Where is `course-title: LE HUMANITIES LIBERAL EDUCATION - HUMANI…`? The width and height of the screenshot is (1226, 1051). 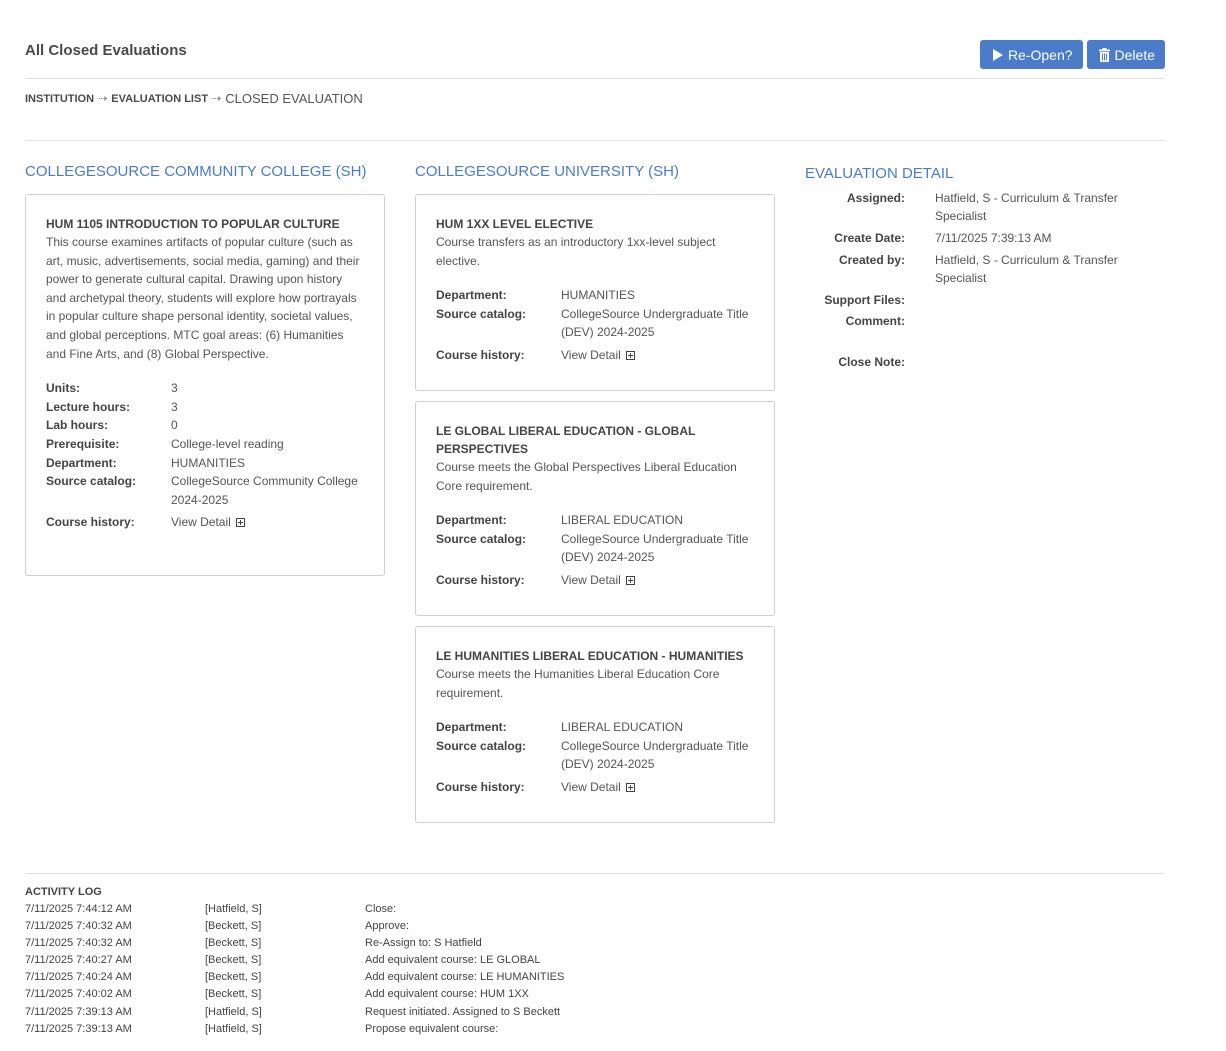 course-title: LE HUMANITIES LIBERAL EDUCATION - HUMANI… is located at coordinates (590, 656).